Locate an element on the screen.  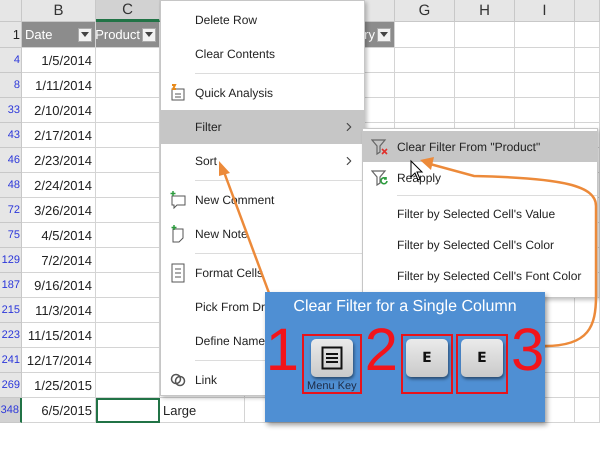
menu-key-icon is located at coordinates (331, 358).